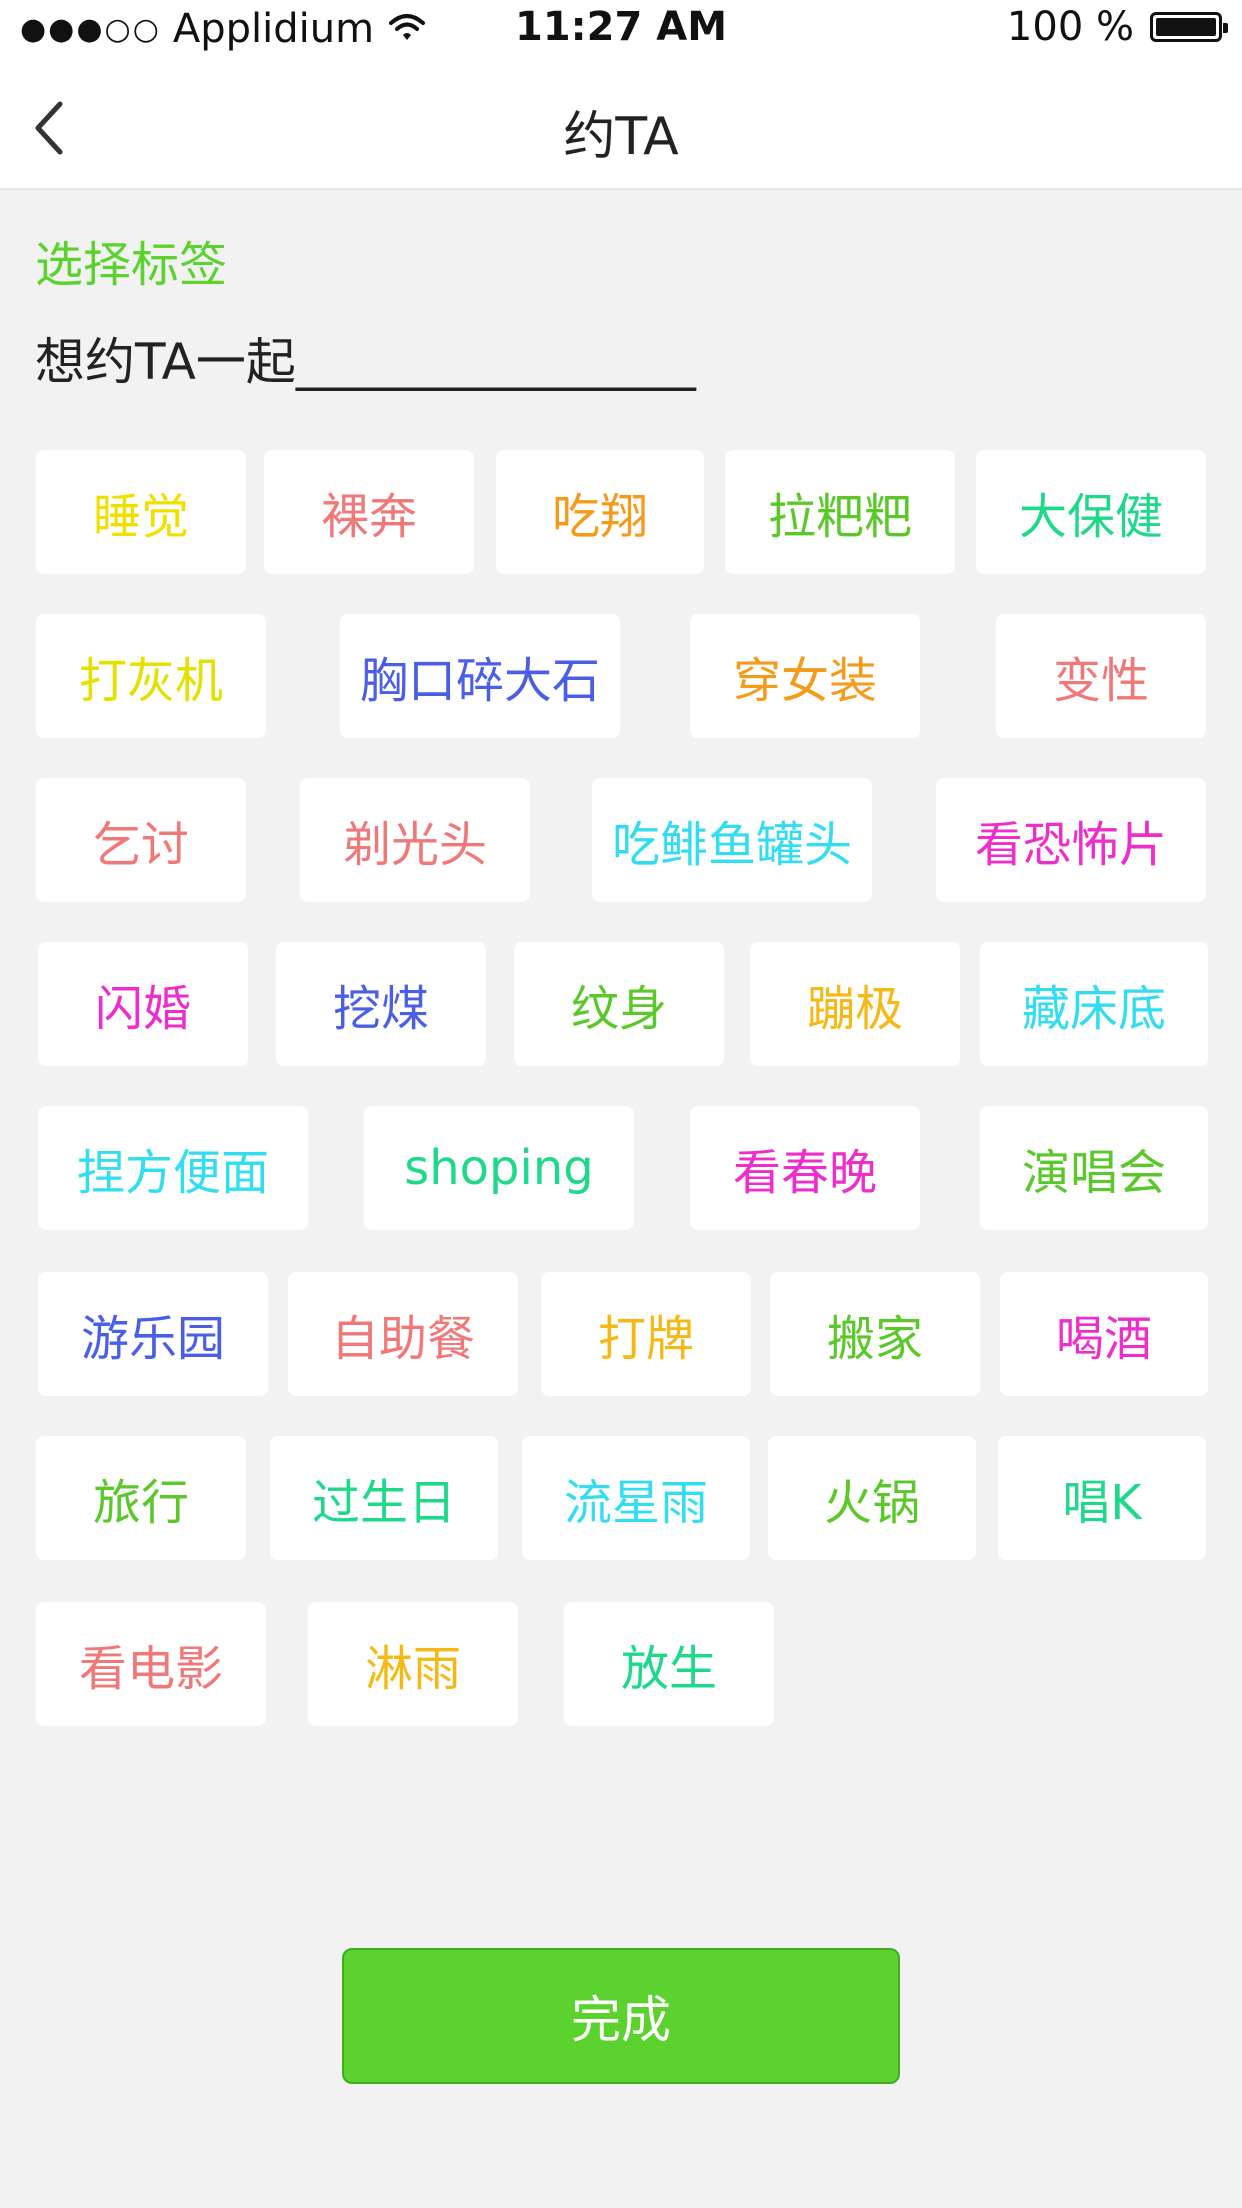  Describe the element at coordinates (499, 1168) in the screenshot. I see `tag-item: shoping` at that location.